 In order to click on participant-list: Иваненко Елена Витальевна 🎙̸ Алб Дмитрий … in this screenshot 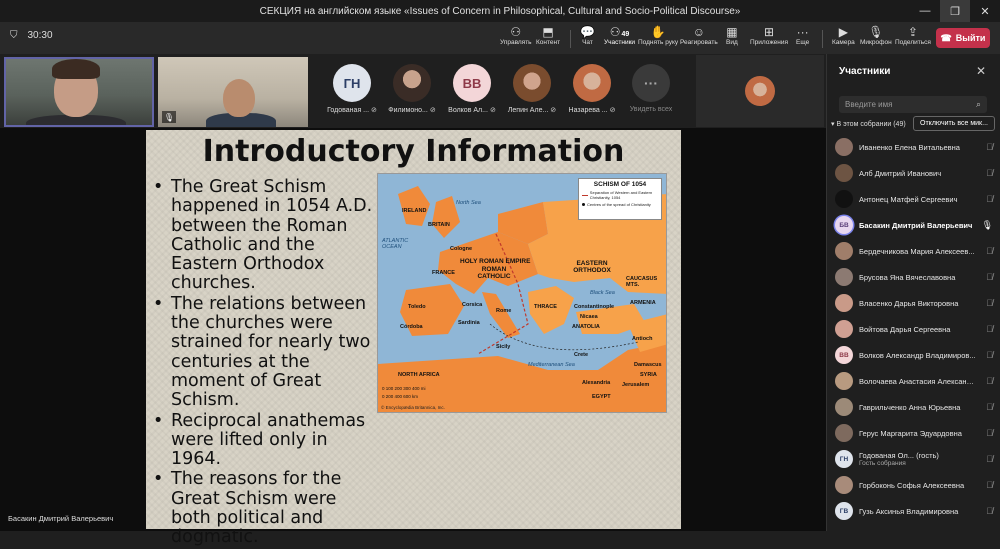, I will do `click(916, 329)`.